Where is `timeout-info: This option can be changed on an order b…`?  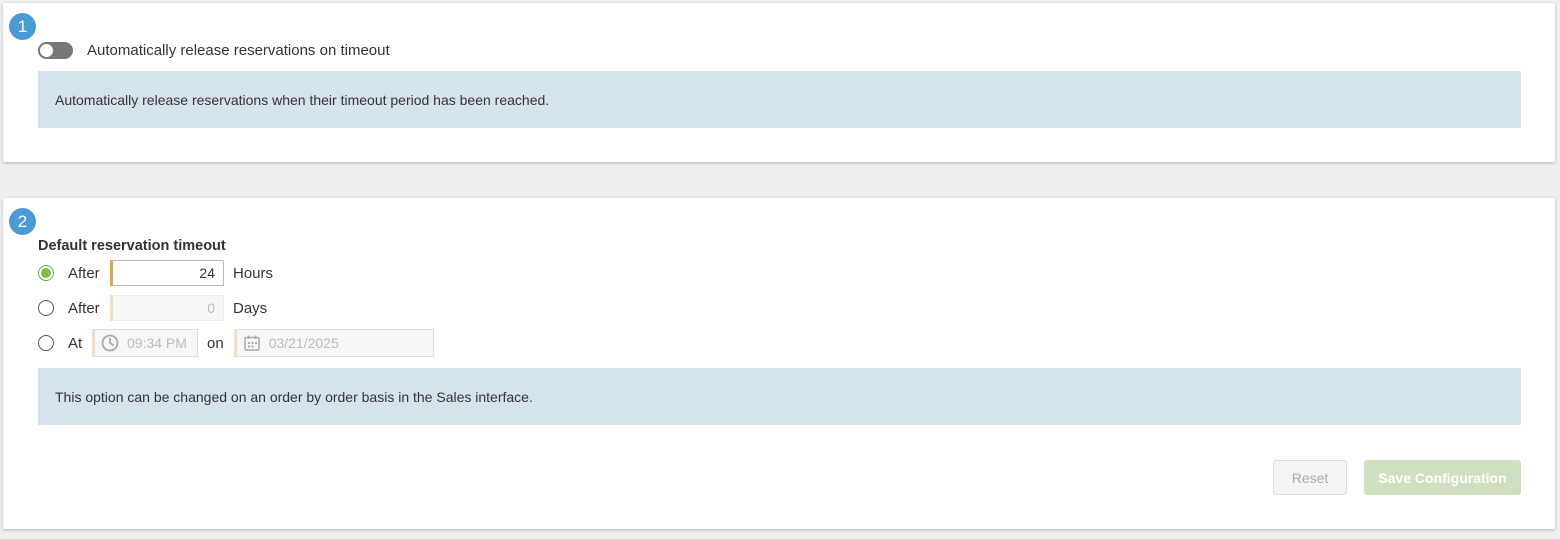
timeout-info: This option can be changed on an order b… is located at coordinates (779, 396).